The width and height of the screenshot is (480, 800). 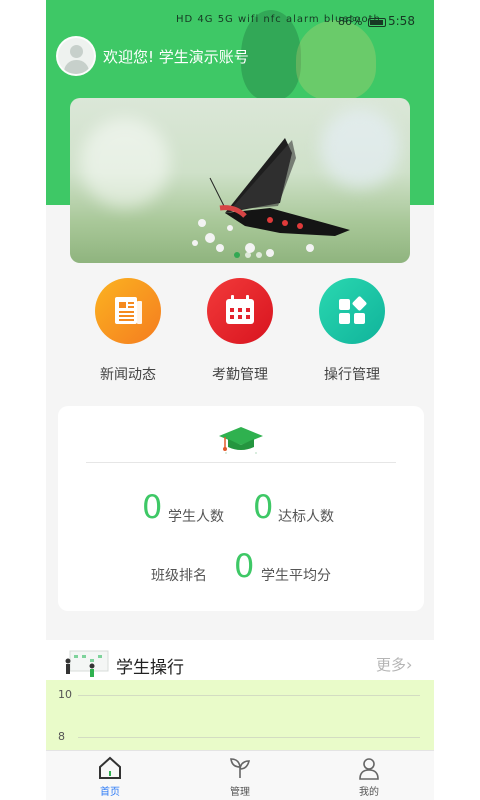 I want to click on battery-icon: 86%, so click(x=362, y=21).